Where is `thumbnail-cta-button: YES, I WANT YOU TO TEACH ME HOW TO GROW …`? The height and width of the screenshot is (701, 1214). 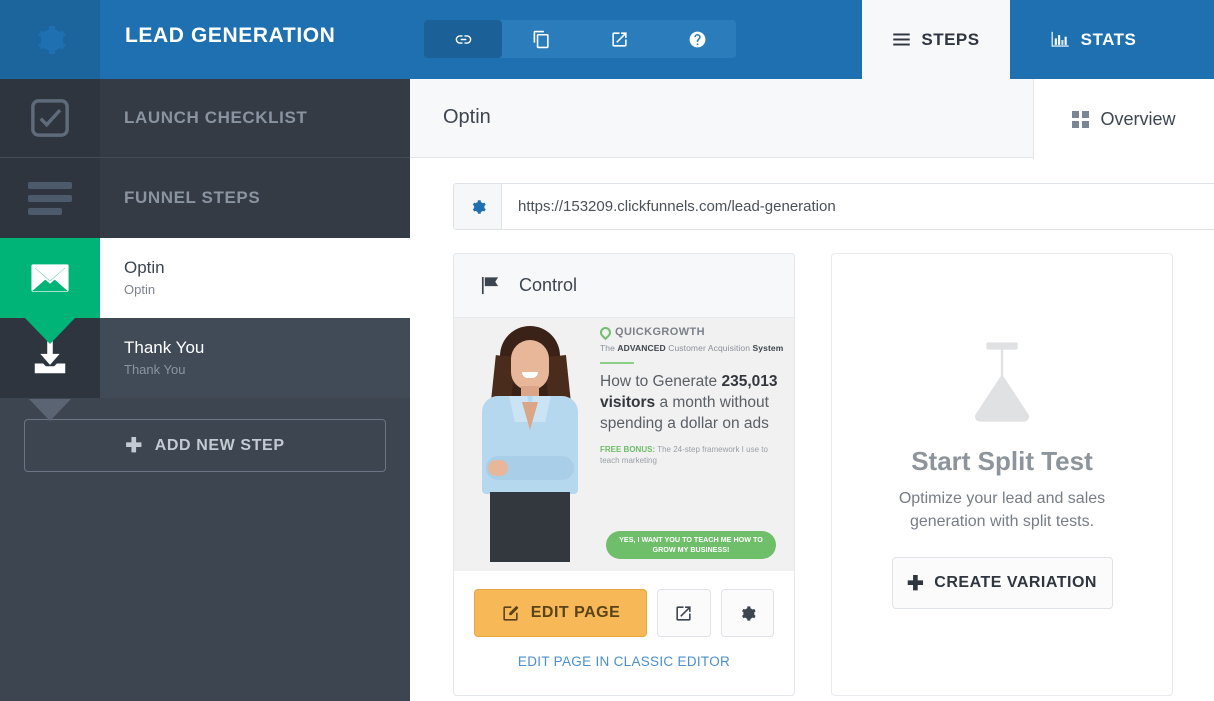 thumbnail-cta-button: YES, I WANT YOU TO TEACH ME HOW TO GROW … is located at coordinates (691, 545).